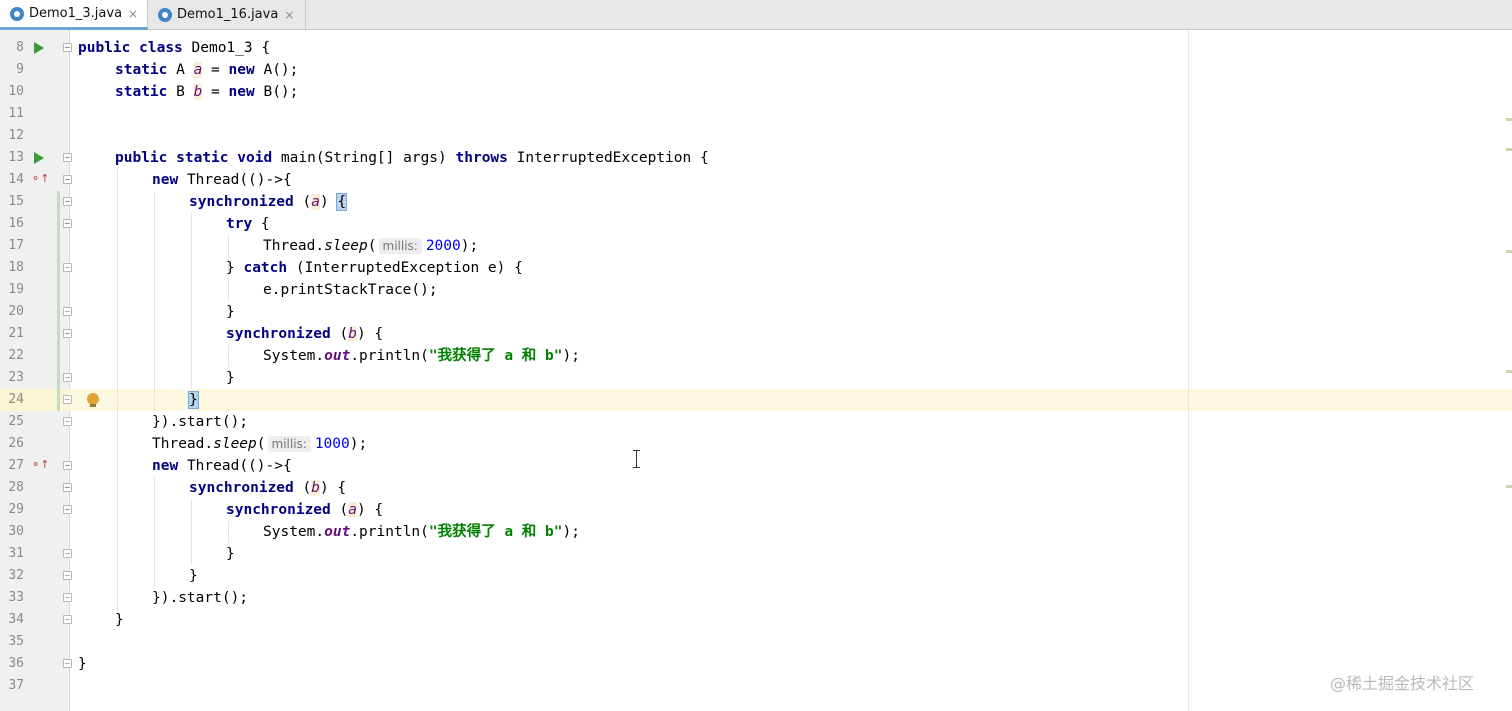 The image size is (1512, 711). What do you see at coordinates (16, 179) in the screenshot?
I see `line-number: 14` at bounding box center [16, 179].